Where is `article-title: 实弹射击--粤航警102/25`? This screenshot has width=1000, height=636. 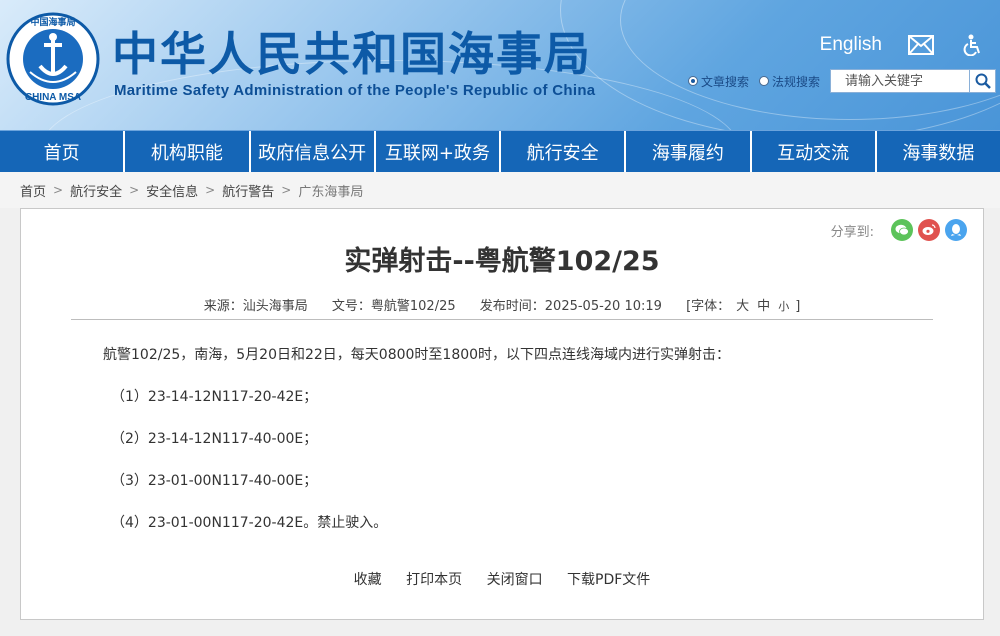 article-title: 实弹射击--粤航警102/25 is located at coordinates (502, 261).